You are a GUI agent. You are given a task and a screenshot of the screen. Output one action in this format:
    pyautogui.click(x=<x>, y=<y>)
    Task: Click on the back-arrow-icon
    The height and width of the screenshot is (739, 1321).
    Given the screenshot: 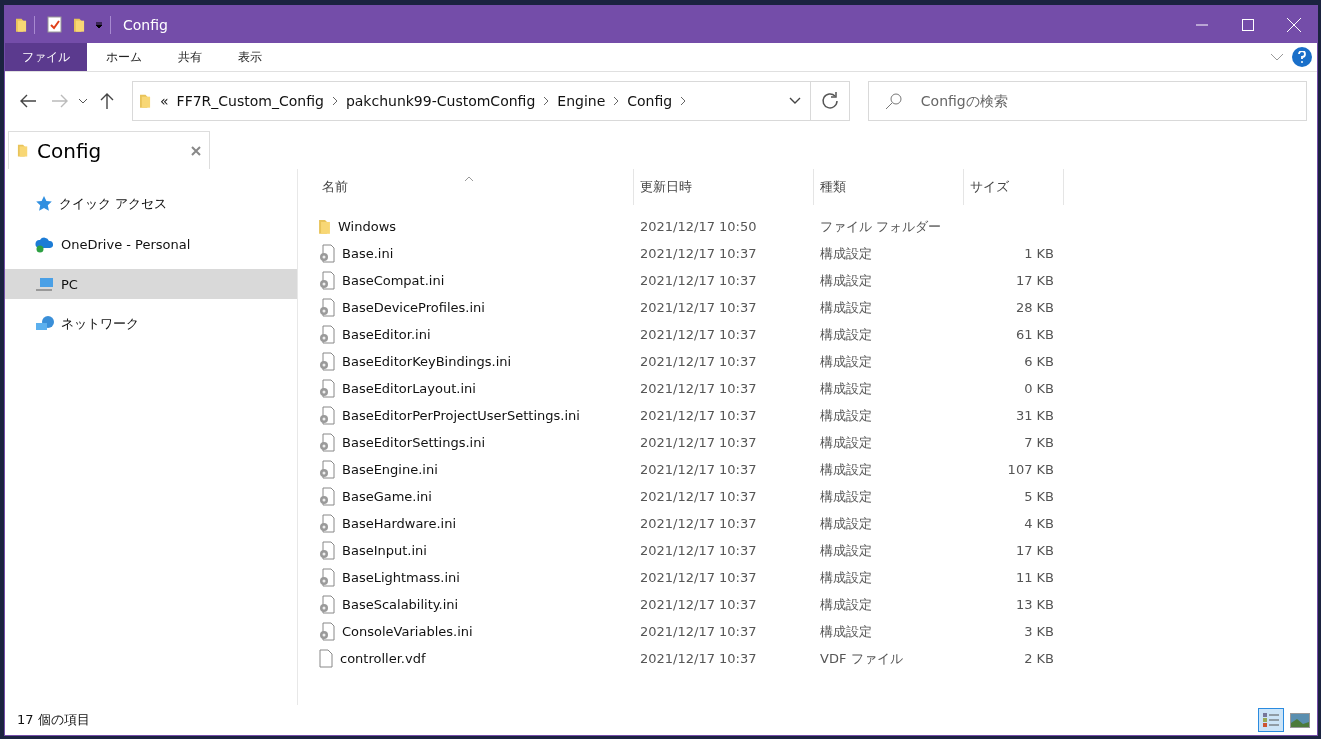 What is the action you would take?
    pyautogui.click(x=27, y=100)
    